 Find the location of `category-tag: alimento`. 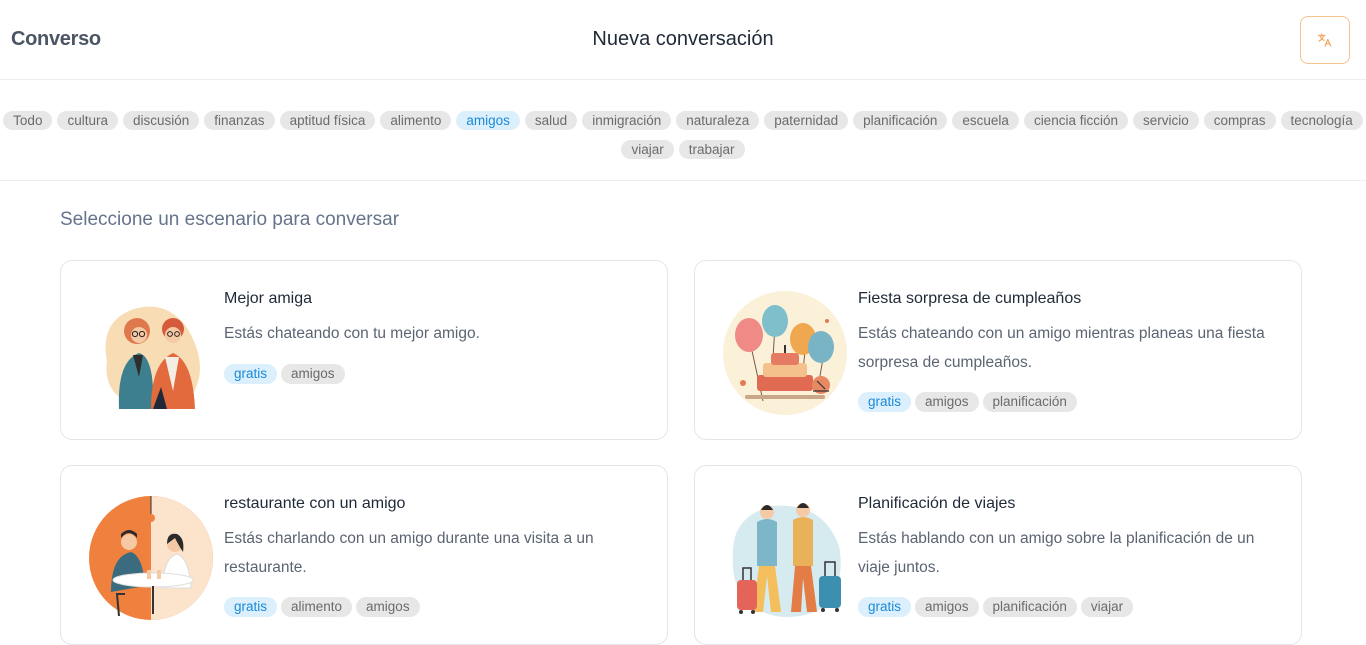

category-tag: alimento is located at coordinates (317, 607).